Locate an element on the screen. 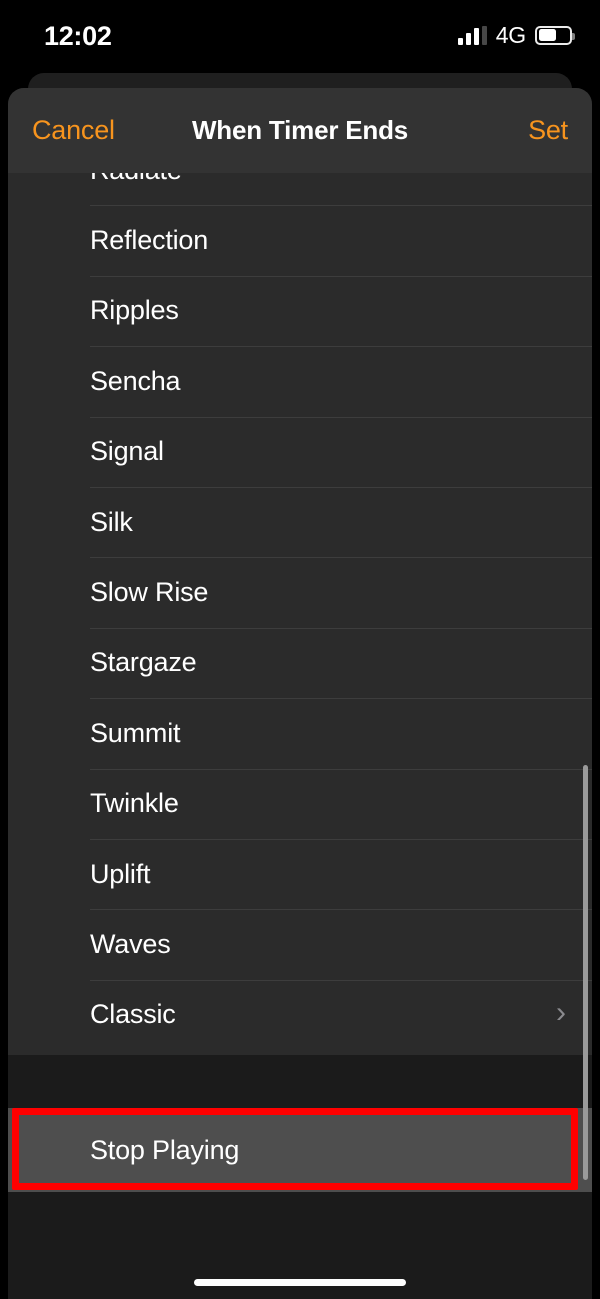  list-item: Uplift is located at coordinates (300, 873).